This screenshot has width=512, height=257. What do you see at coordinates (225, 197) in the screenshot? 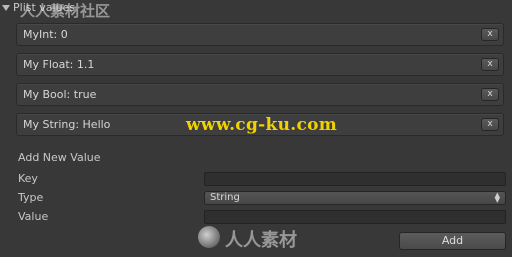
I see `type-select-value: String` at bounding box center [225, 197].